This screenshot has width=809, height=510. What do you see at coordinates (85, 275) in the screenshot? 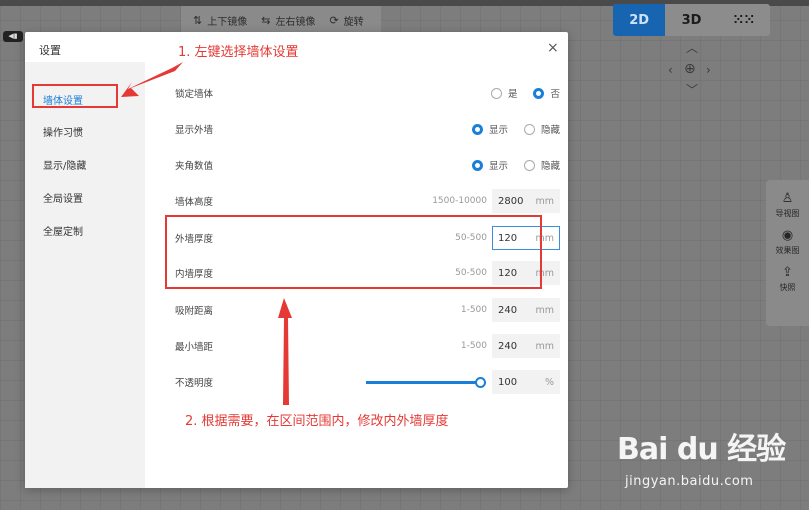
I see `settings-sidebar: 墙体设置 操作习惯 显示/隐藏 全局设置 全屋定制` at bounding box center [85, 275].